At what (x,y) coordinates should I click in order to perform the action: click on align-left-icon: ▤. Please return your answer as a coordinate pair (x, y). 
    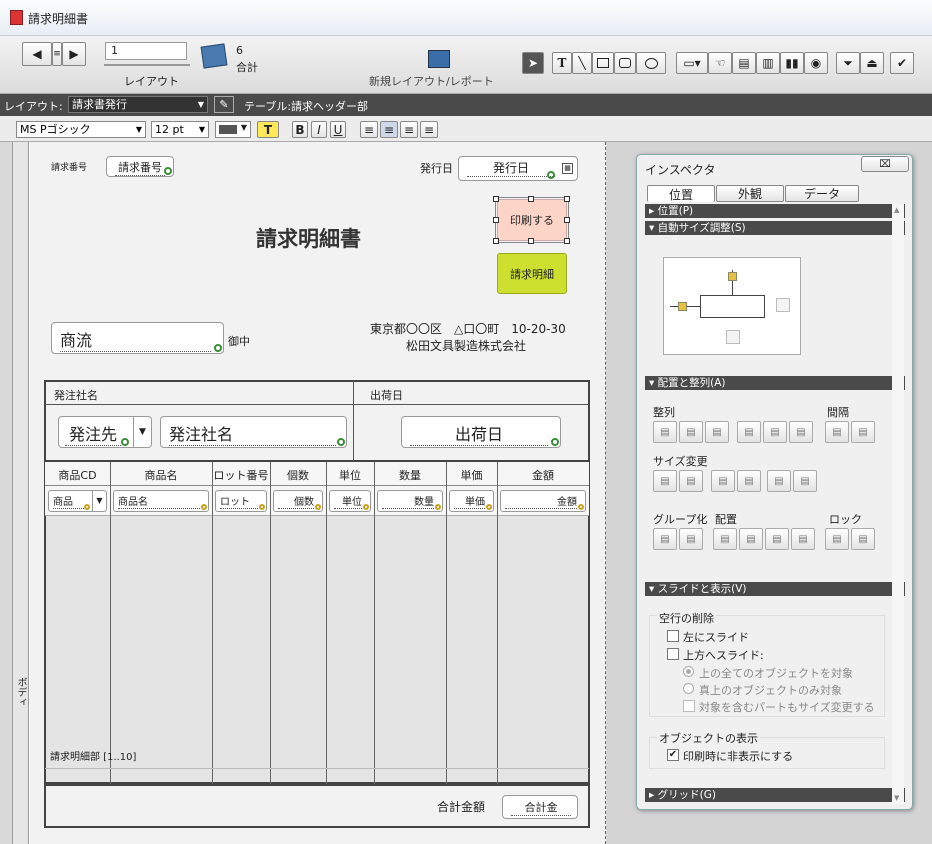
    Looking at the image, I should click on (665, 432).